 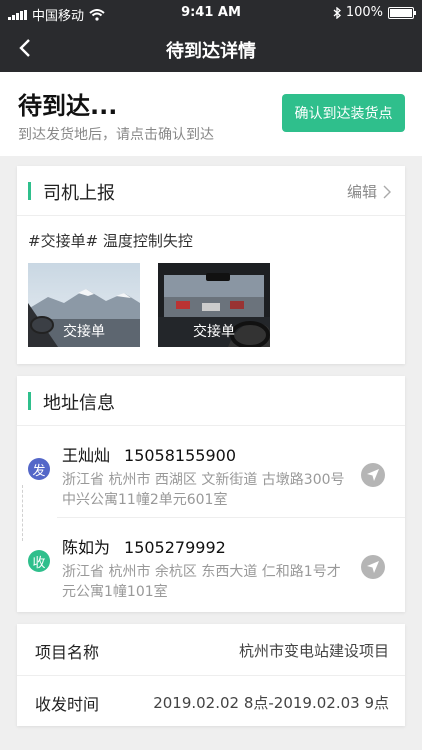 What do you see at coordinates (211, 401) in the screenshot?
I see `address-header: 地址信息` at bounding box center [211, 401].